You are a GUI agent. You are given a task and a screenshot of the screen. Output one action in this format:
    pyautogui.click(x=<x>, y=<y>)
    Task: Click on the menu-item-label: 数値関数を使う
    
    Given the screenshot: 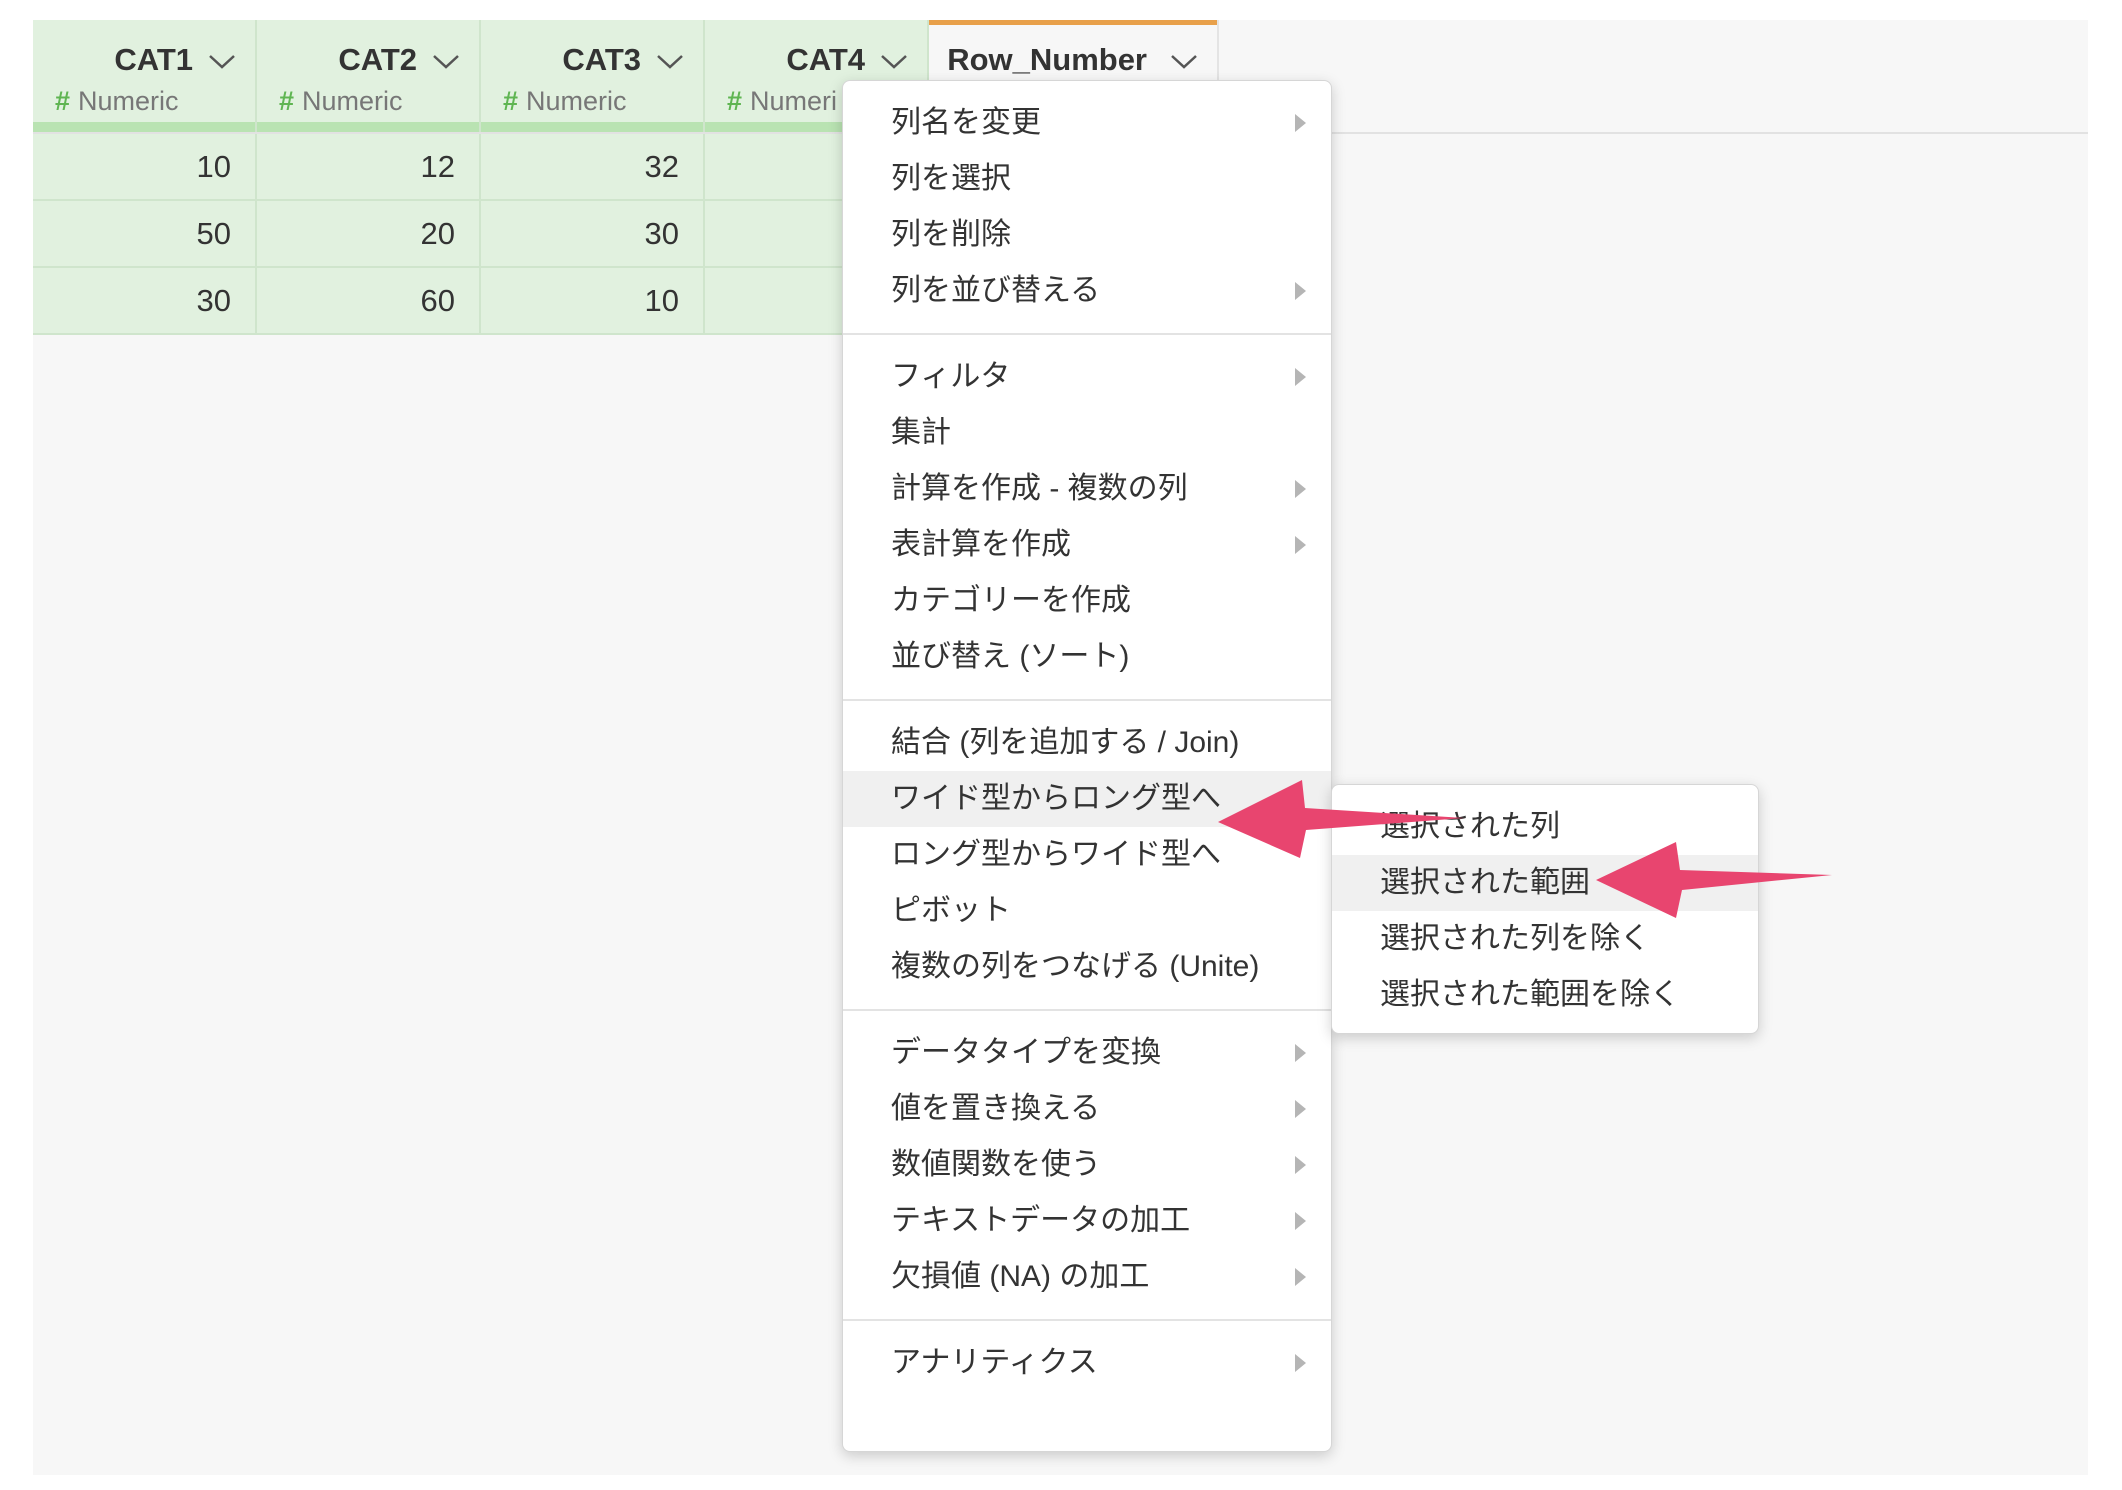 What is the action you would take?
    pyautogui.click(x=996, y=1164)
    